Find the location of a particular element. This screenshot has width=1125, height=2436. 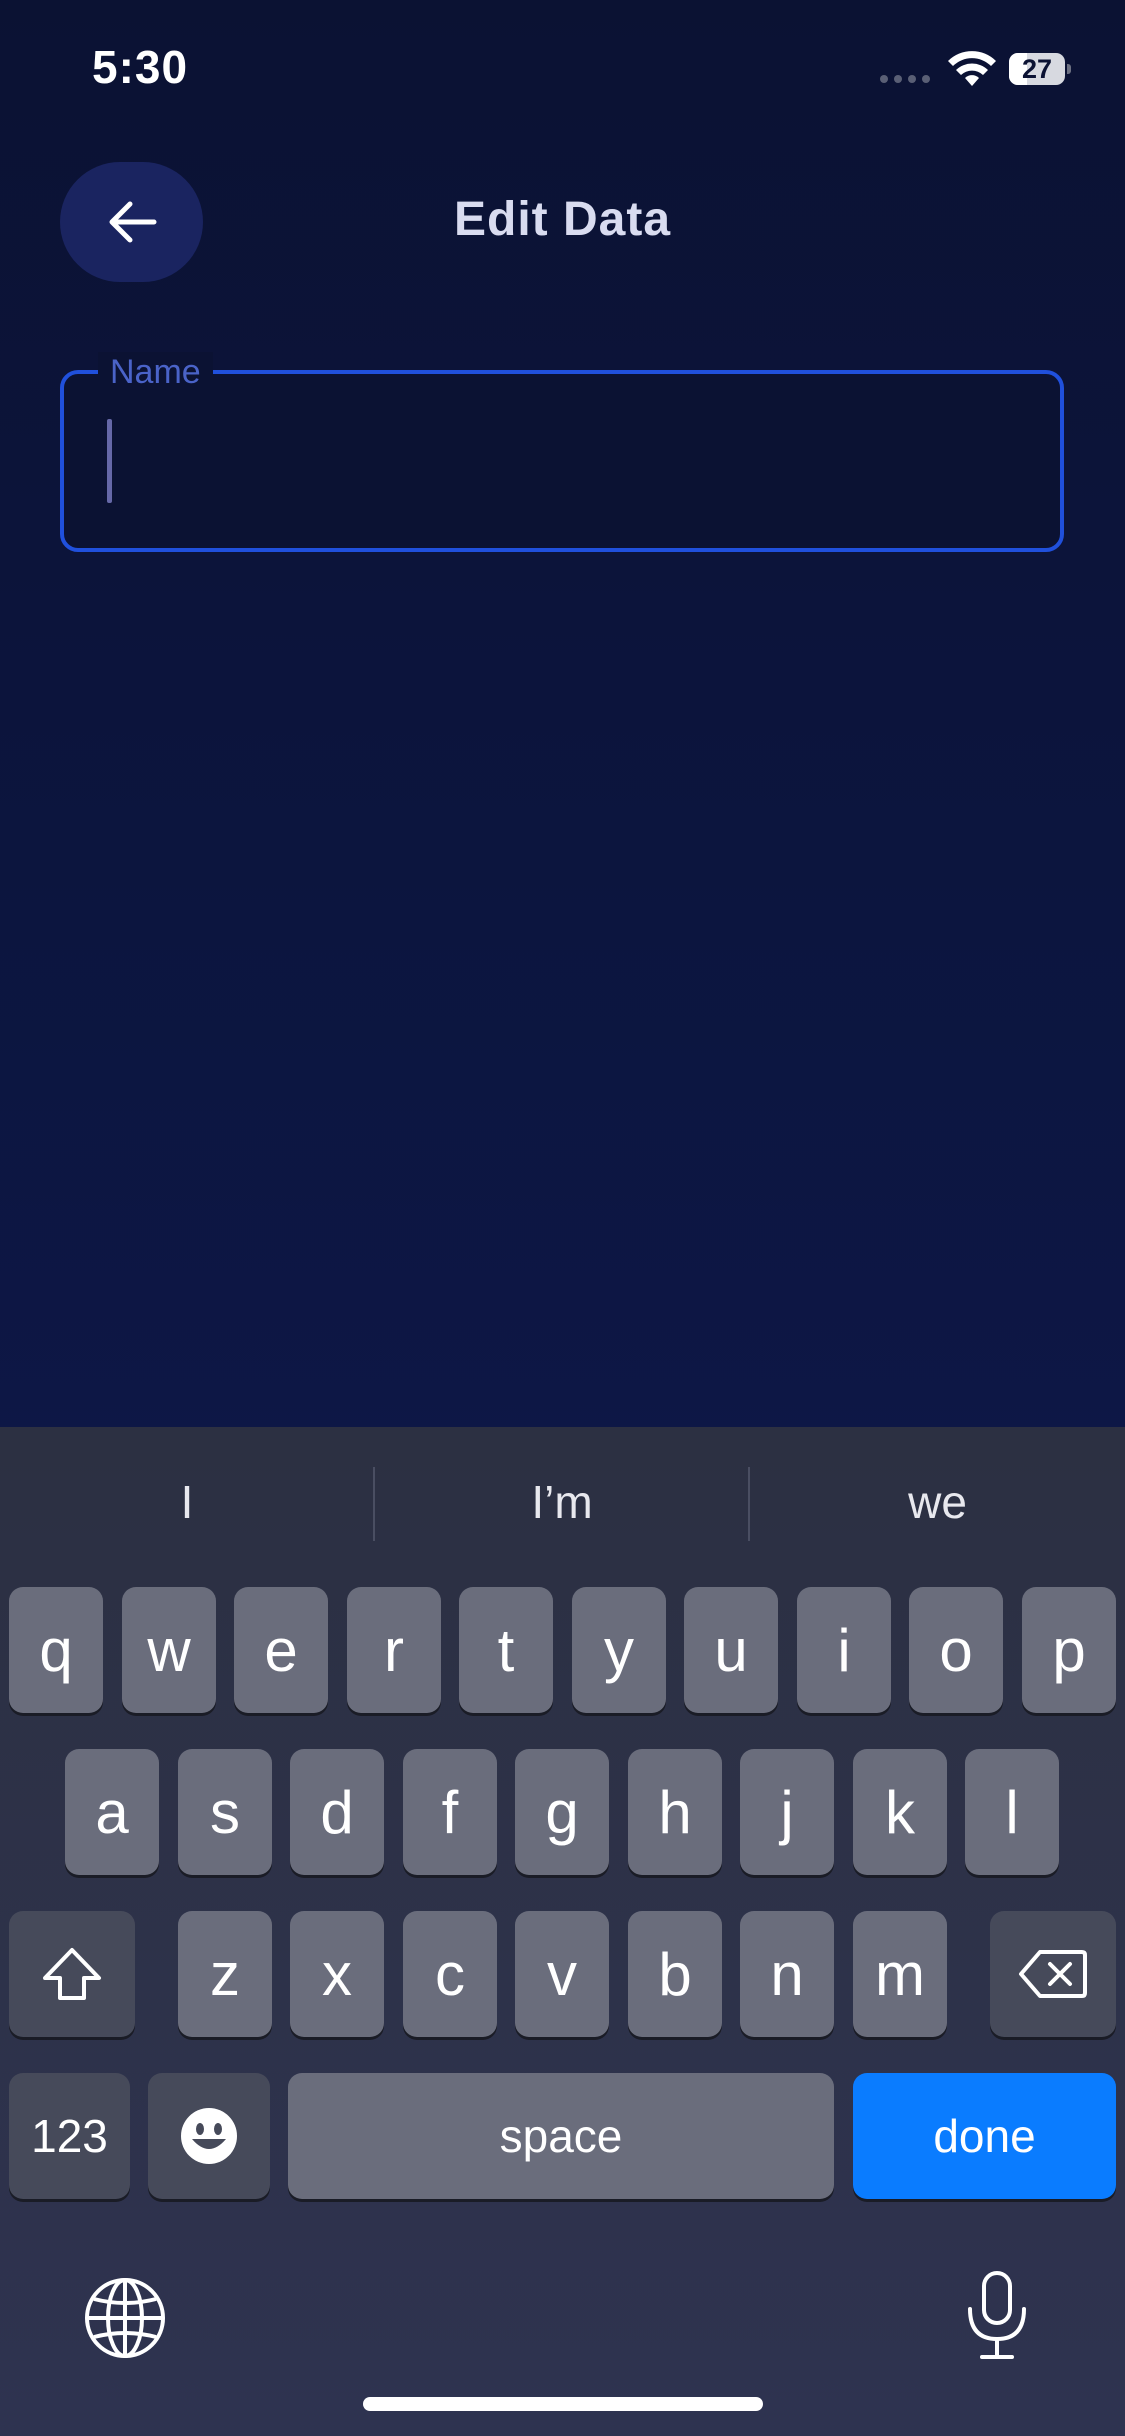

key-label: space is located at coordinates (561, 2136).